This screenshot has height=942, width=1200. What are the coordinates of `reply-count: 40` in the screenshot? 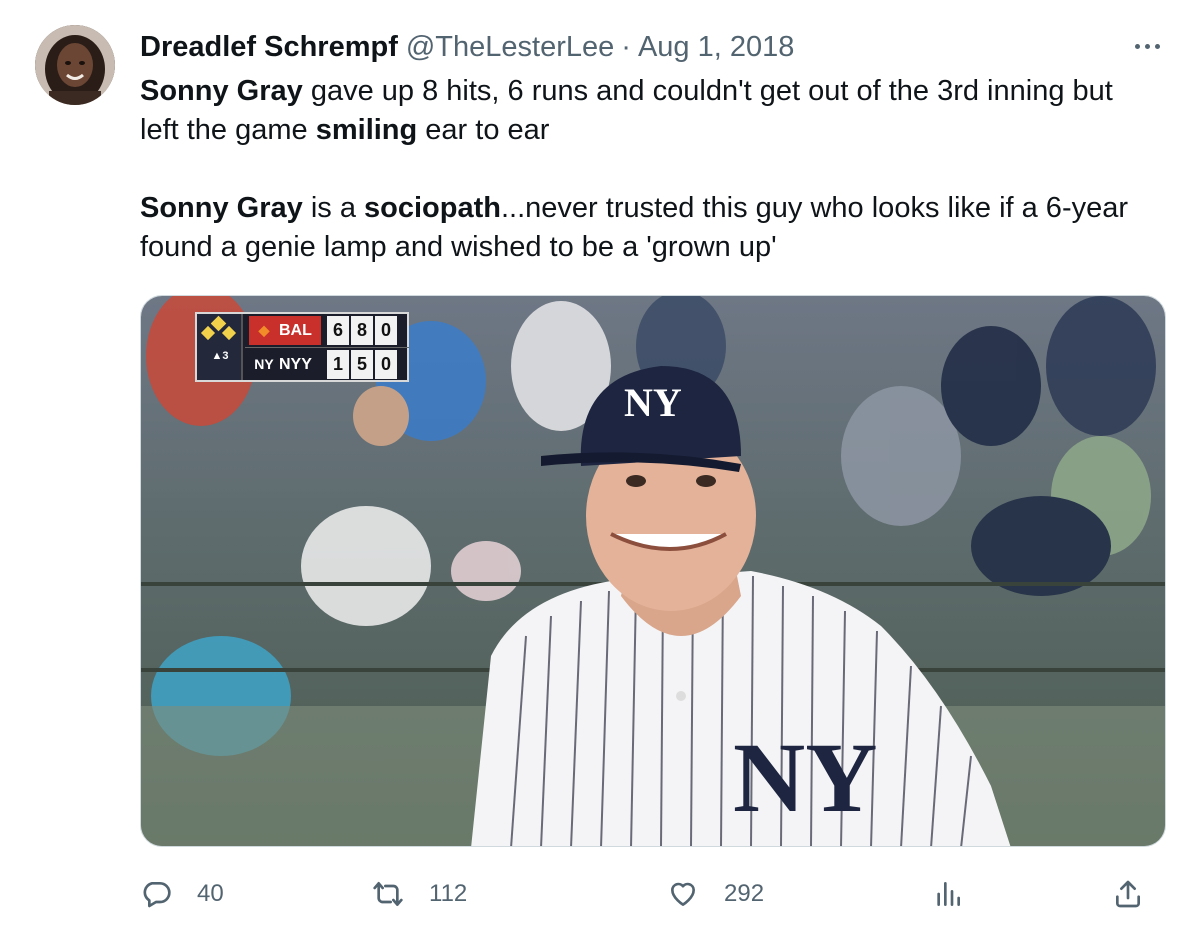 It's located at (210, 893).